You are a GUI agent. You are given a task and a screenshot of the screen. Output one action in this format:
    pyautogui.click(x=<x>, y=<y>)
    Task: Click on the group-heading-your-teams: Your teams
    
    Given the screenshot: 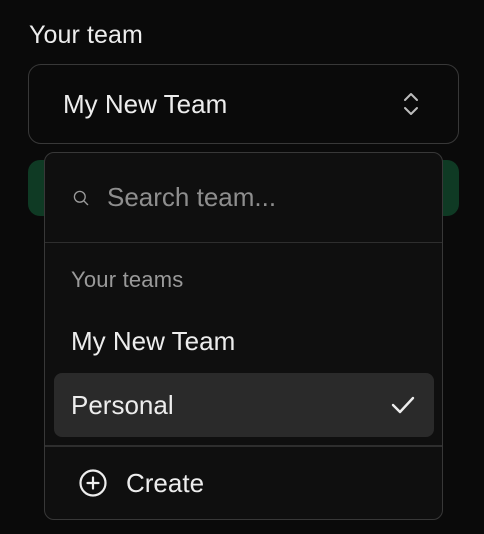 What is the action you would take?
    pyautogui.click(x=127, y=279)
    